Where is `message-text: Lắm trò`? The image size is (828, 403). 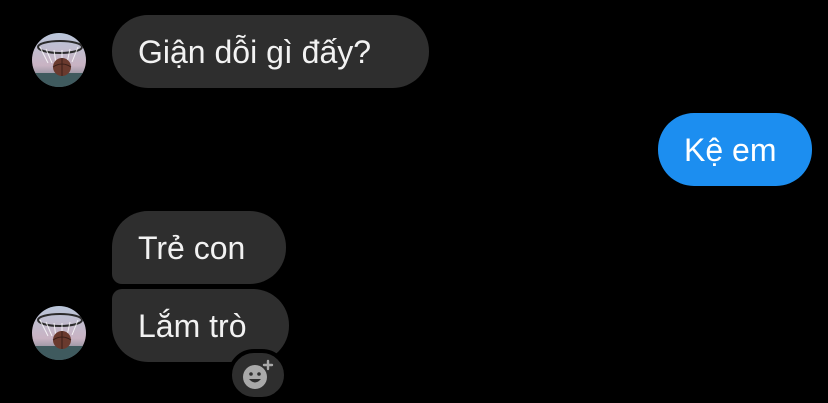 message-text: Lắm trò is located at coordinates (192, 325).